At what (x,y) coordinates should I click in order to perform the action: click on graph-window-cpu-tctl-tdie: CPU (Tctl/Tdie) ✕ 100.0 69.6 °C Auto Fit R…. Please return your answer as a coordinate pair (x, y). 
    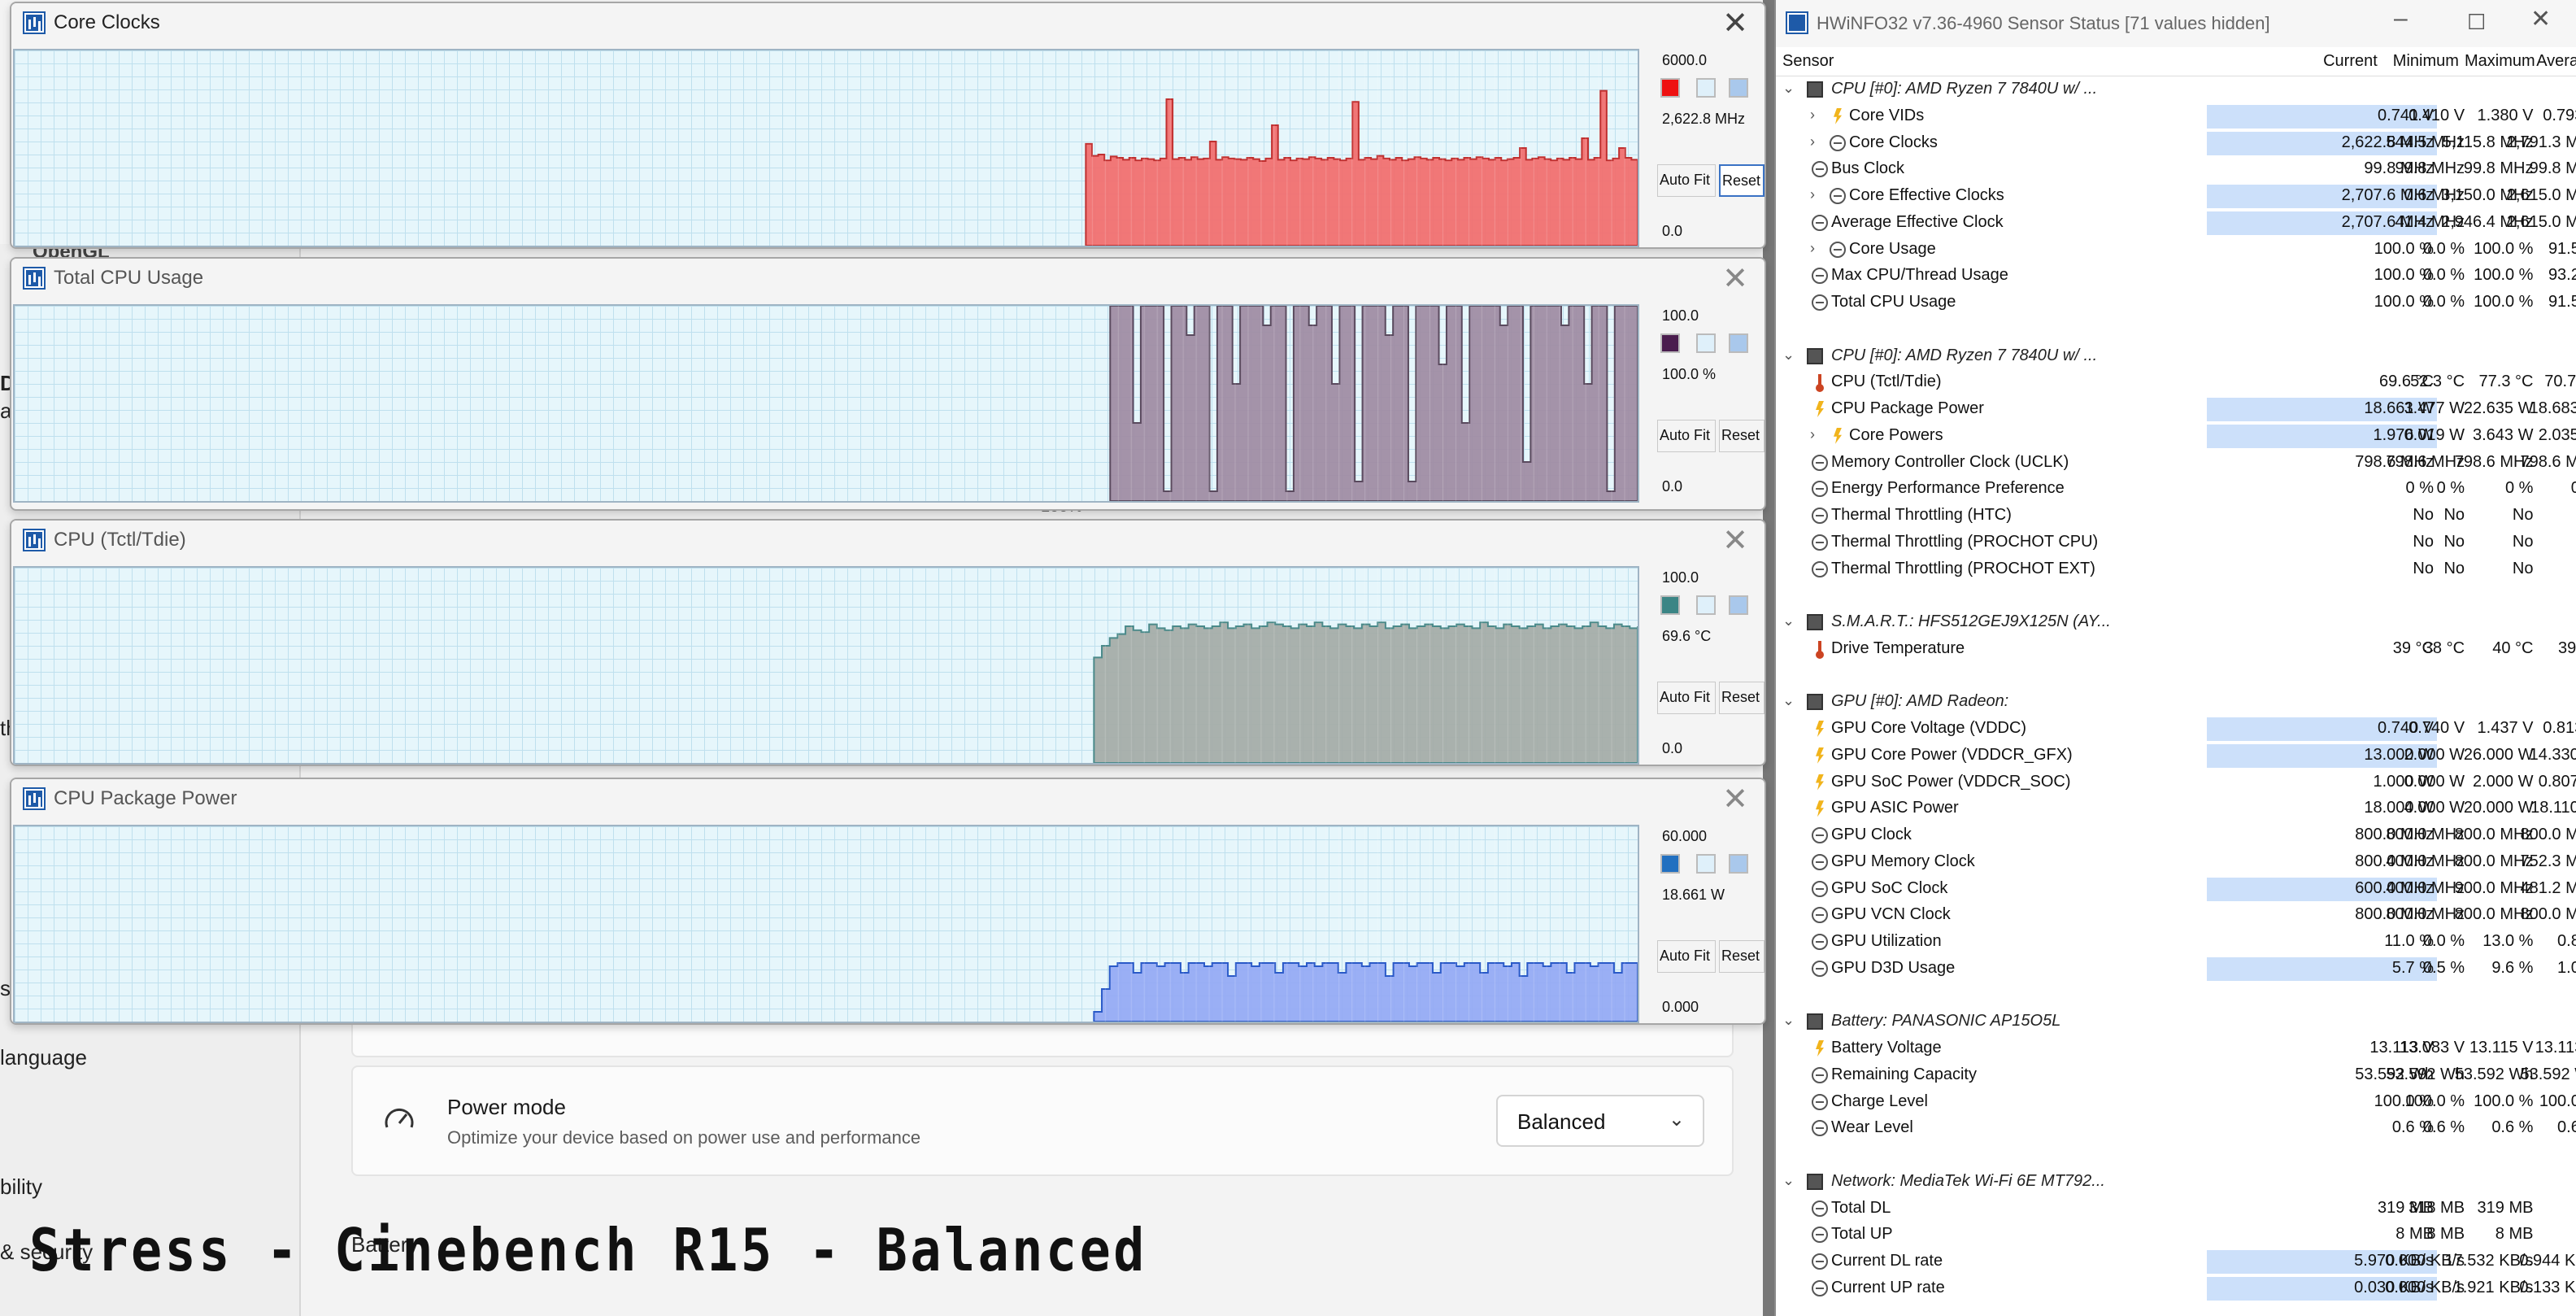
    Looking at the image, I should click on (888, 642).